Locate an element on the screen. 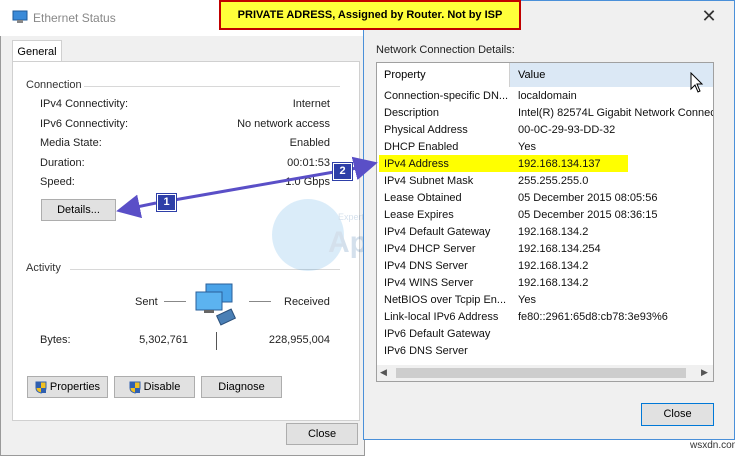 This screenshot has height=456, width=735. source-watermark-text: wsxdn.com is located at coordinates (712, 445).